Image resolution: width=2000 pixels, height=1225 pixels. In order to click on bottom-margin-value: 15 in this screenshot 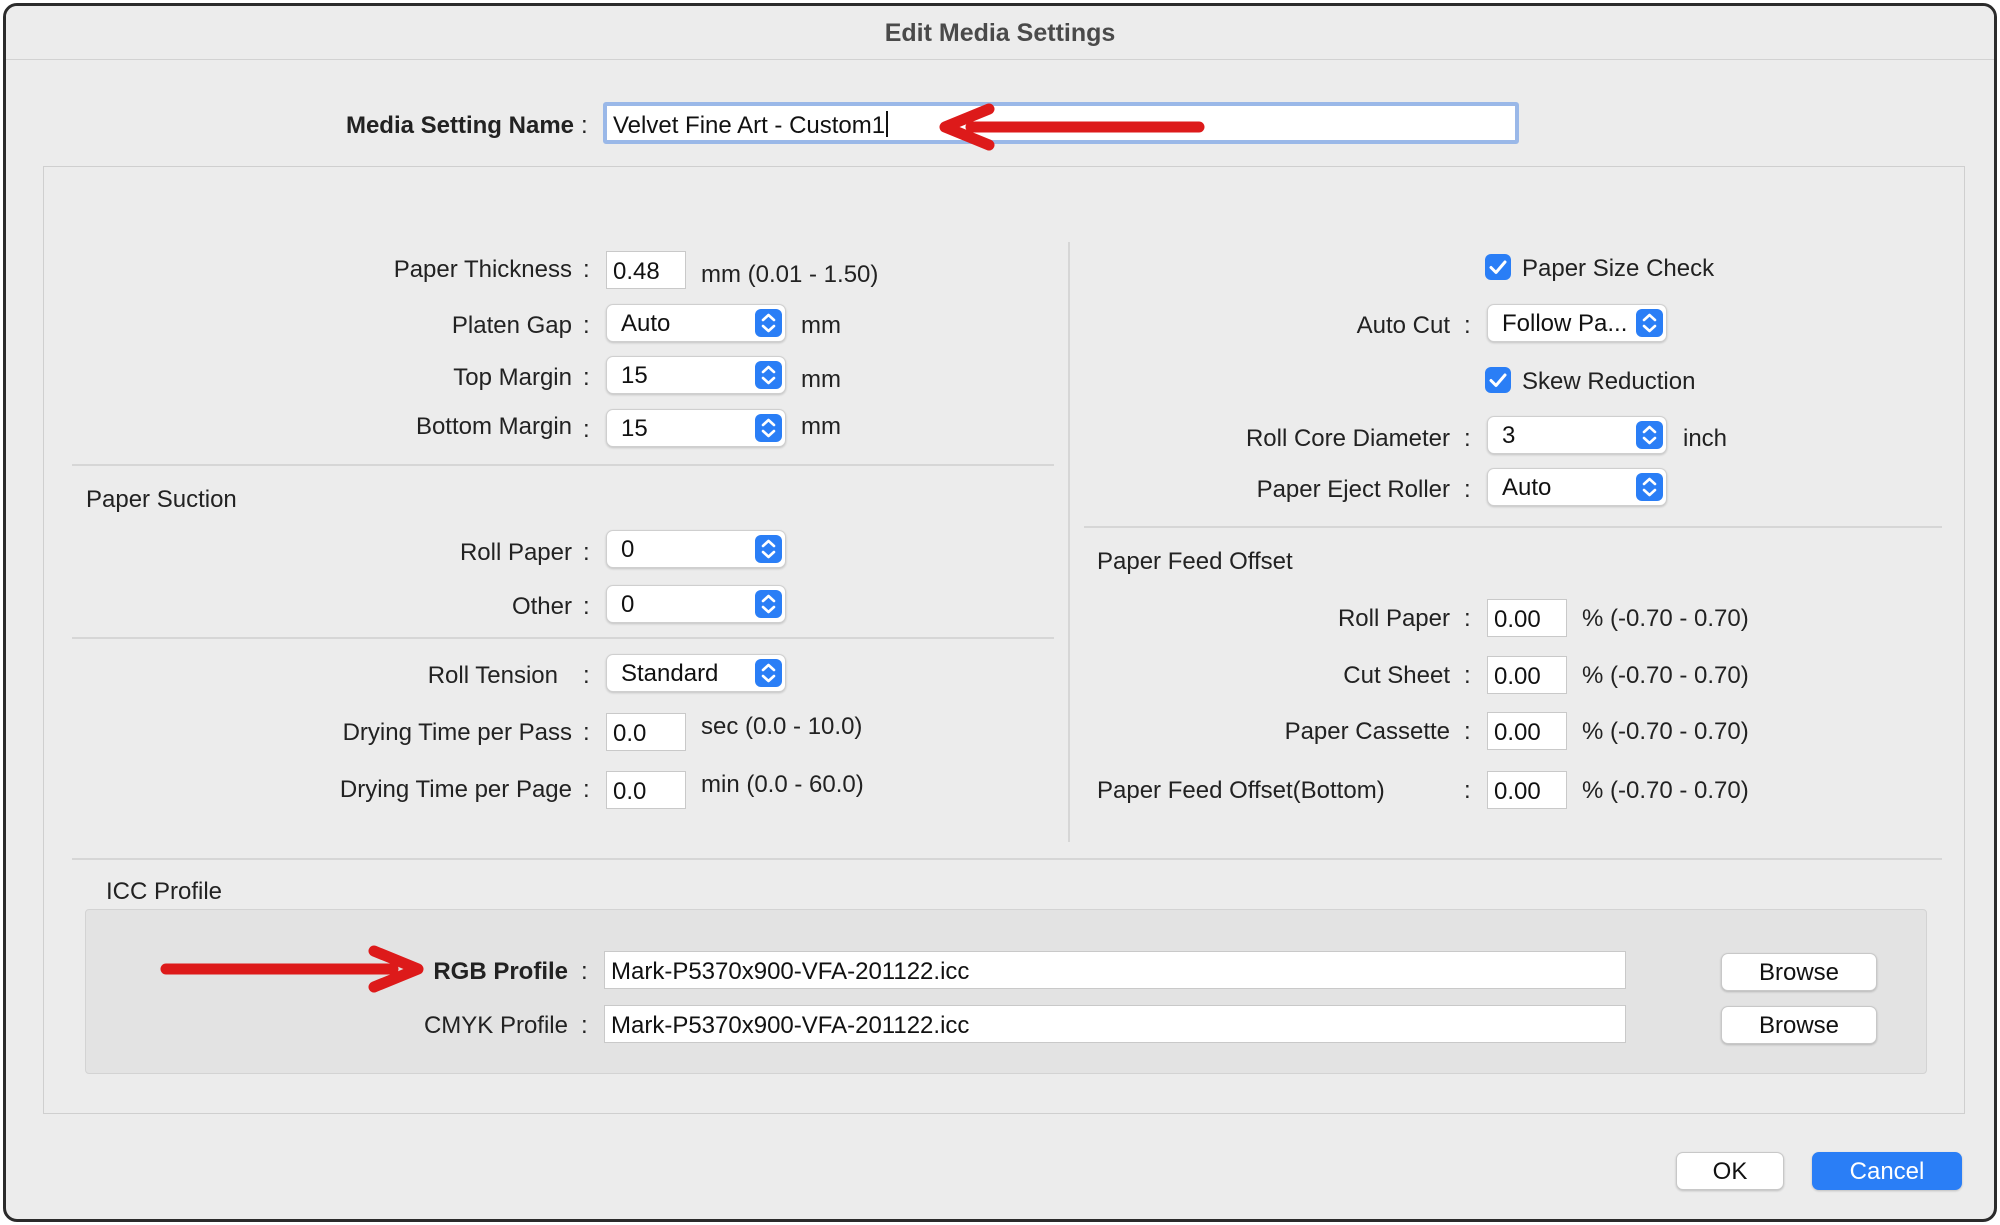, I will do `click(634, 428)`.